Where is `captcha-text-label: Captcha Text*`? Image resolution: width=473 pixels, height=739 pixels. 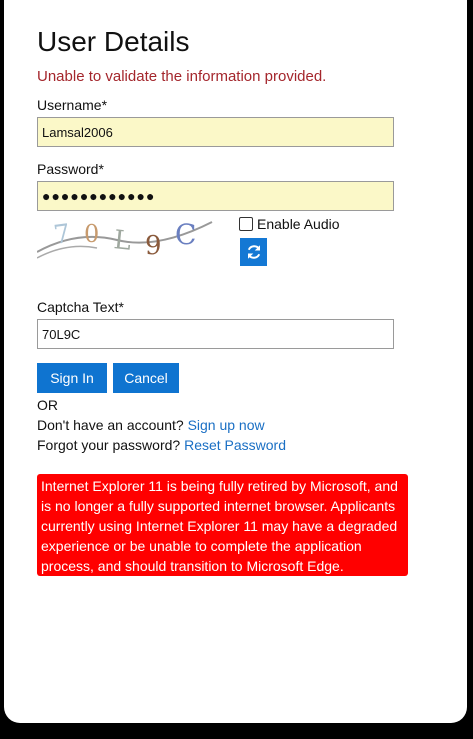 captcha-text-label: Captcha Text* is located at coordinates (80, 307).